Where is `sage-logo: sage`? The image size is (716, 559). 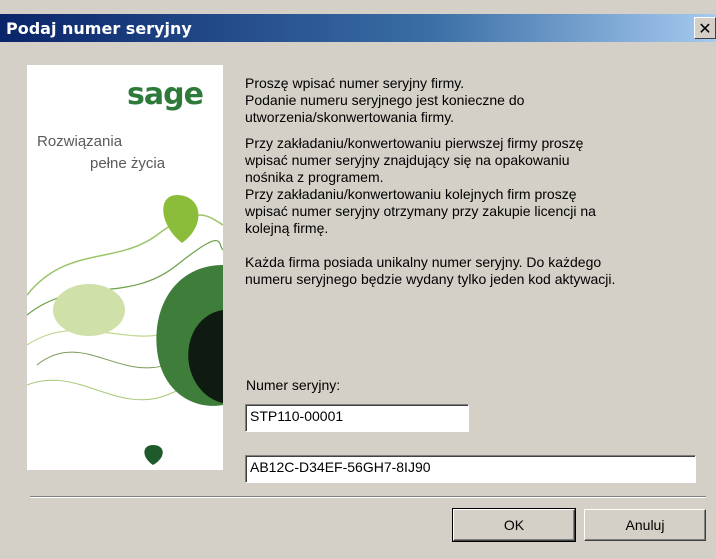 sage-logo: sage is located at coordinates (165, 94).